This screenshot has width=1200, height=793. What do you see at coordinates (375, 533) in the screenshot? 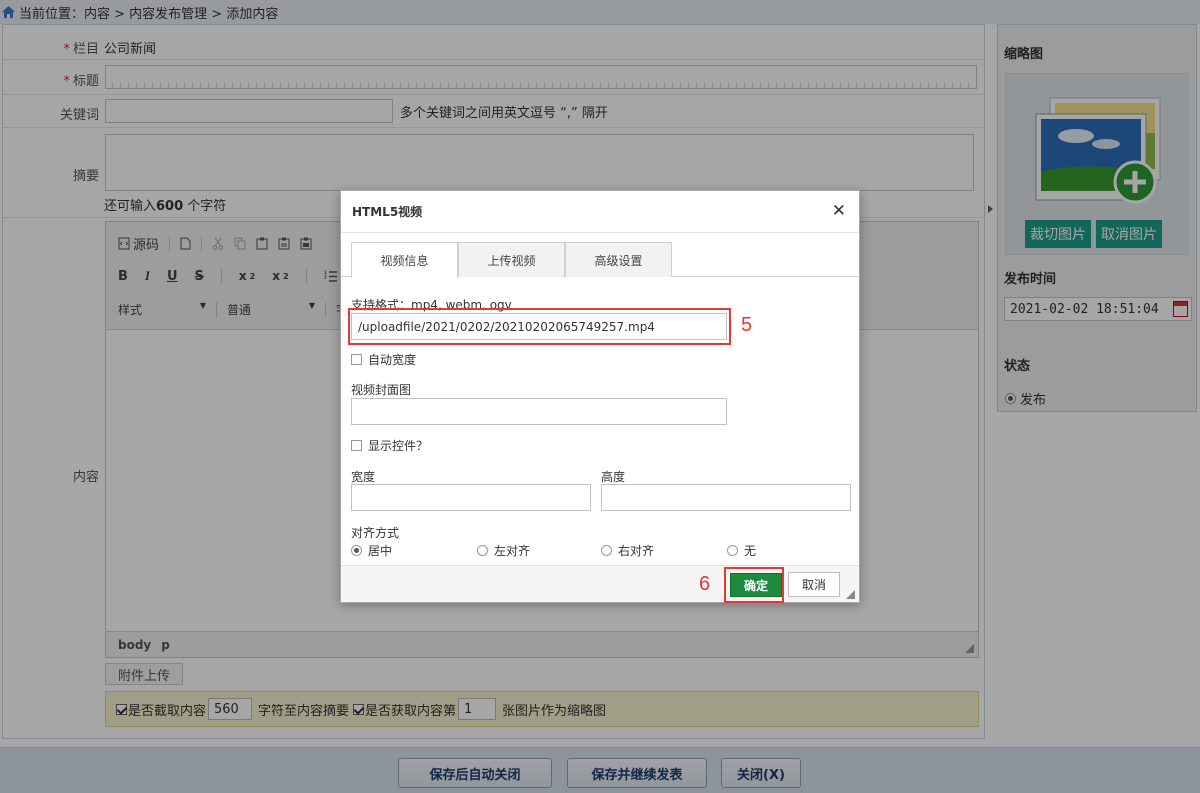
I see `align-label: 对齐方式` at bounding box center [375, 533].